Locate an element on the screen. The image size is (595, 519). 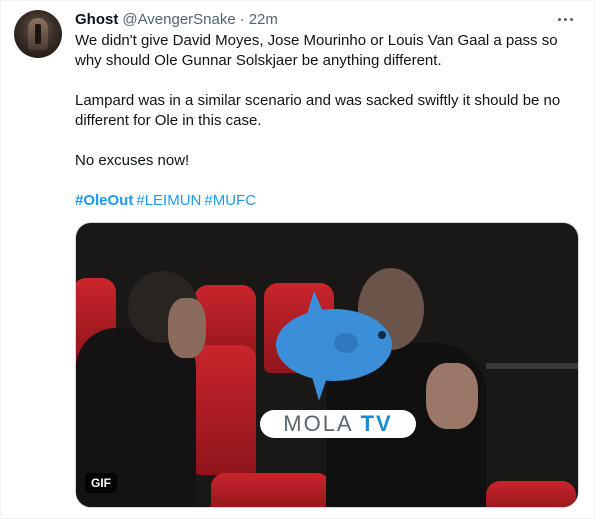
mola-tv-watermark: MOLA TV is located at coordinates (338, 424).